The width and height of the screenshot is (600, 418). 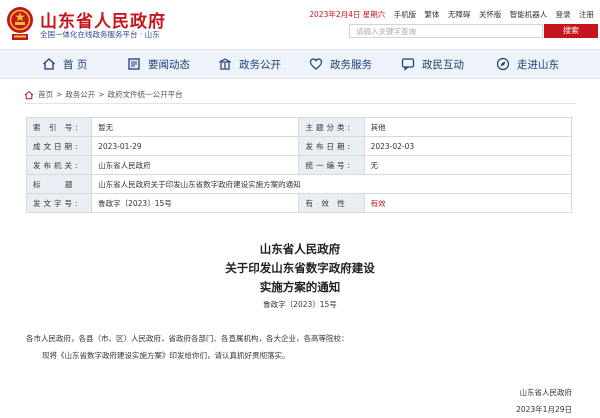 I want to click on nav-home-label: 首 页, so click(x=75, y=64).